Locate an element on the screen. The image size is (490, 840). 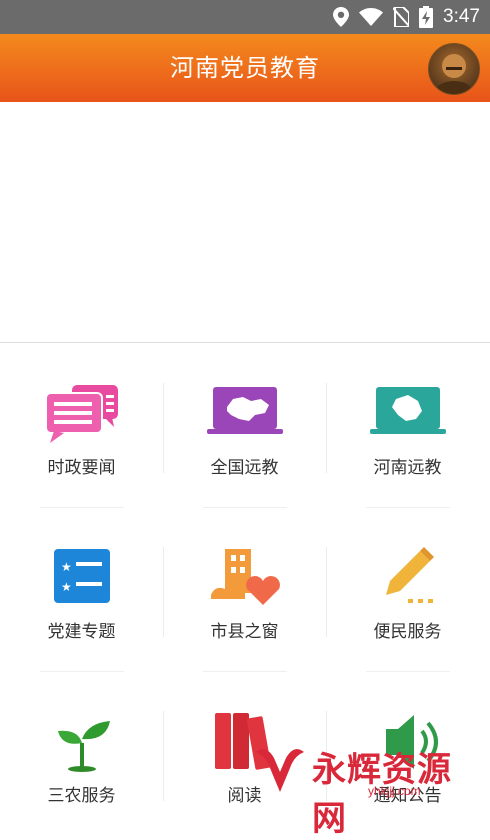
watermark-logo-icon is located at coordinates (280, 770).